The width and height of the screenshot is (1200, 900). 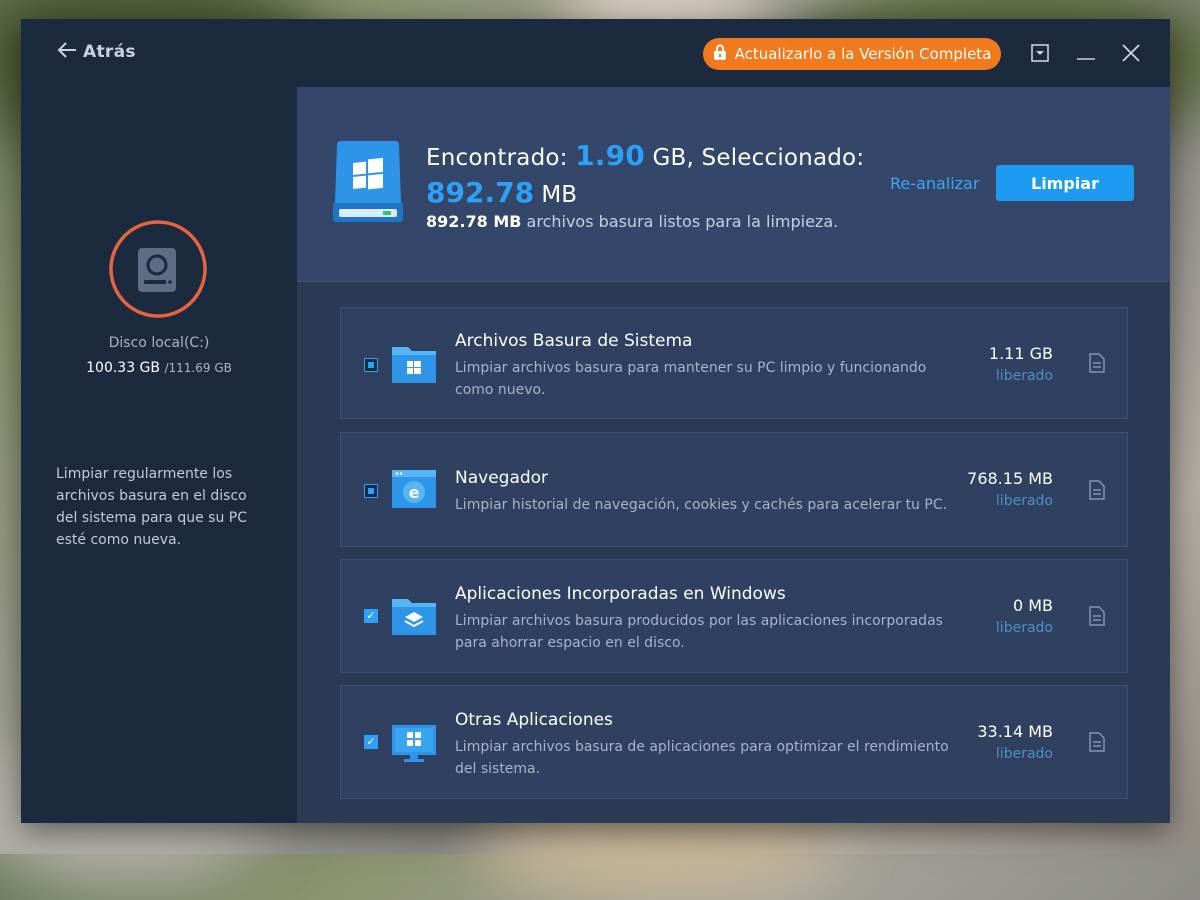 I want to click on apps-monitor-icon, so click(x=414, y=745).